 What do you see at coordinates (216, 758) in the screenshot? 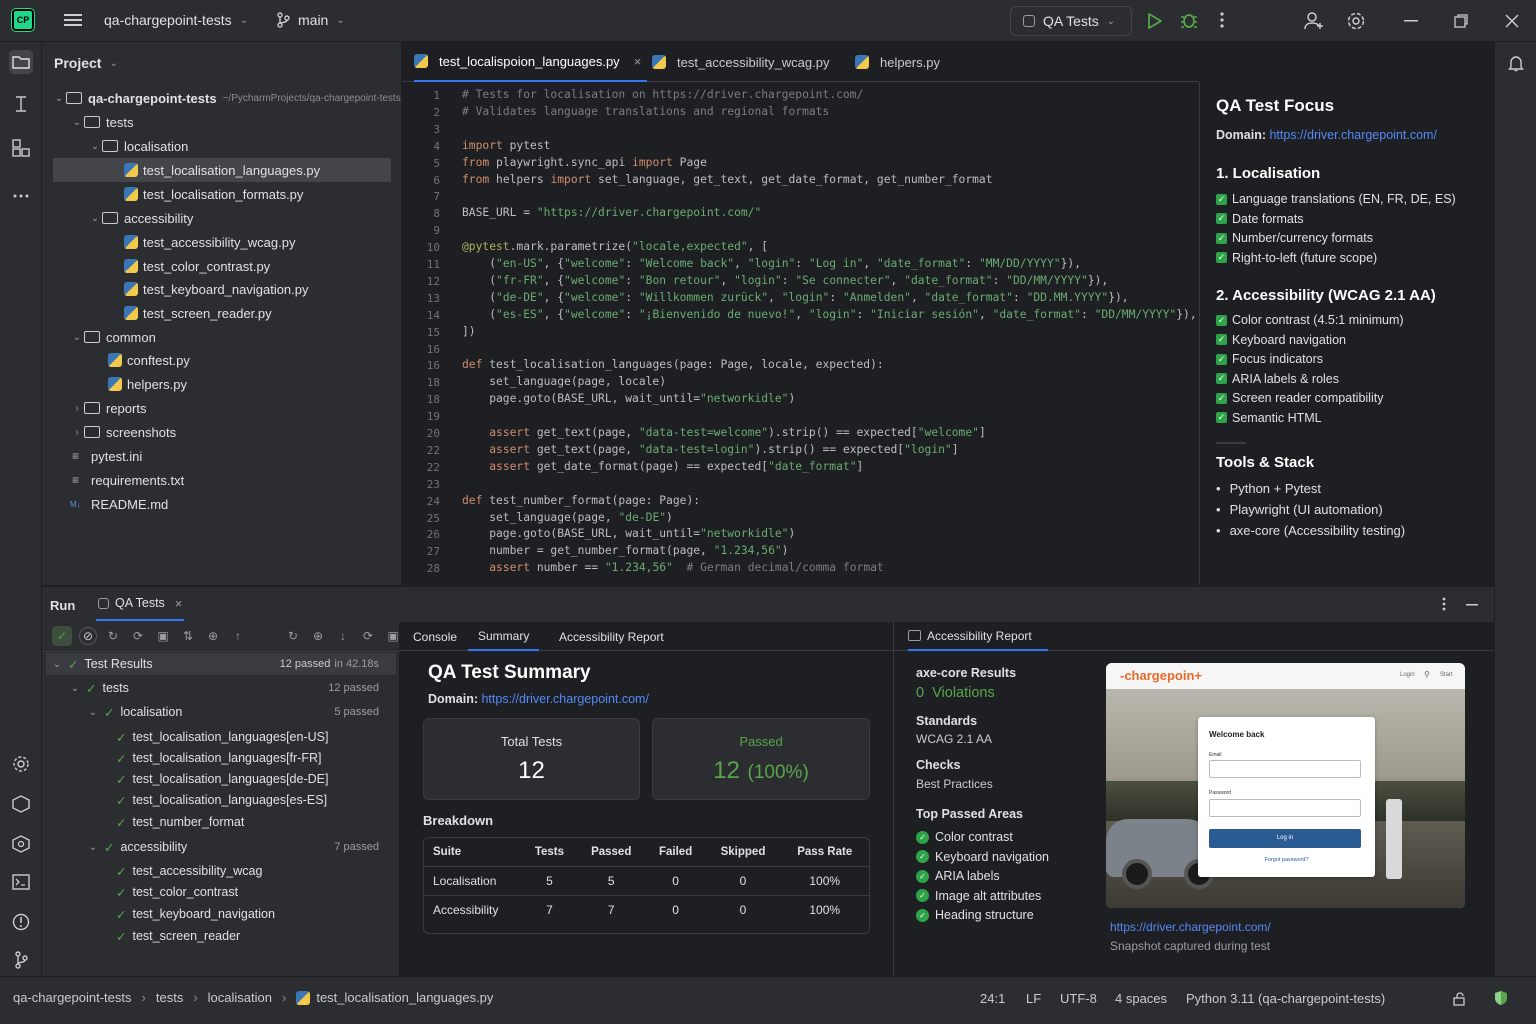
I see `test-case-row: ✓ test_localisation_languages[fr-FR]` at bounding box center [216, 758].